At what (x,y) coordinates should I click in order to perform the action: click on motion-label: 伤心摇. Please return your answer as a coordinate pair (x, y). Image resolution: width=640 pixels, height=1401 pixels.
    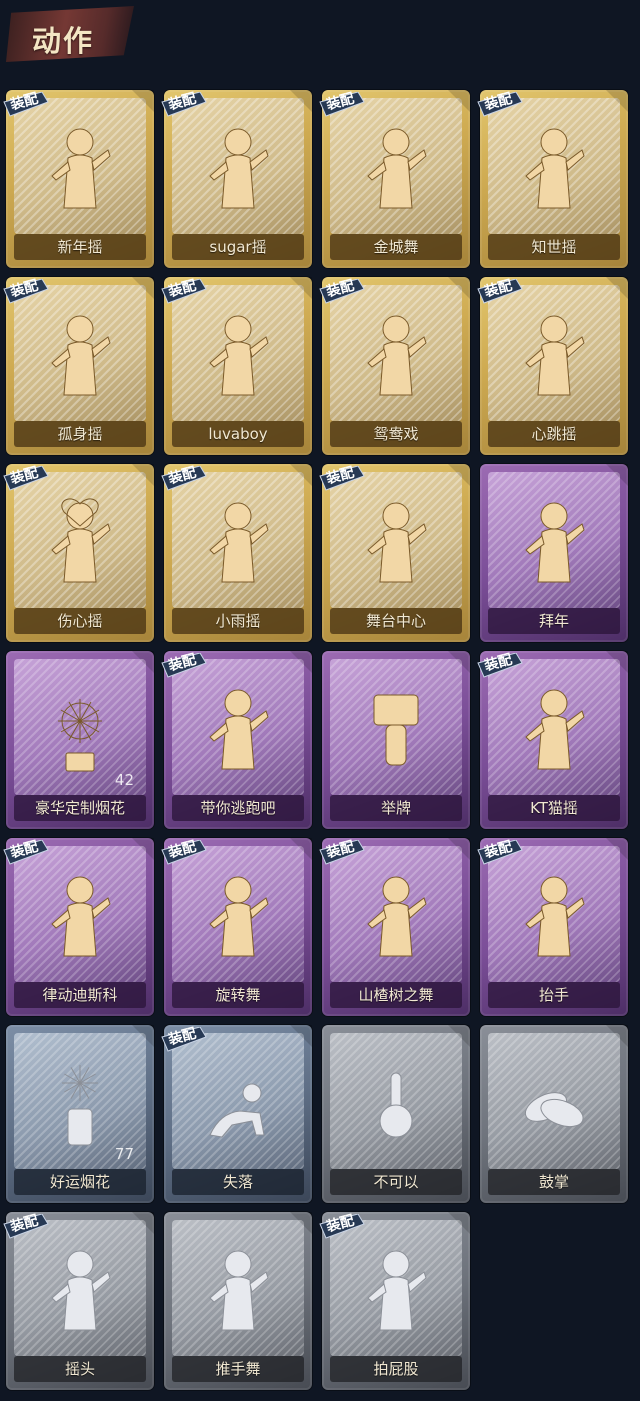
    Looking at the image, I should click on (80, 621).